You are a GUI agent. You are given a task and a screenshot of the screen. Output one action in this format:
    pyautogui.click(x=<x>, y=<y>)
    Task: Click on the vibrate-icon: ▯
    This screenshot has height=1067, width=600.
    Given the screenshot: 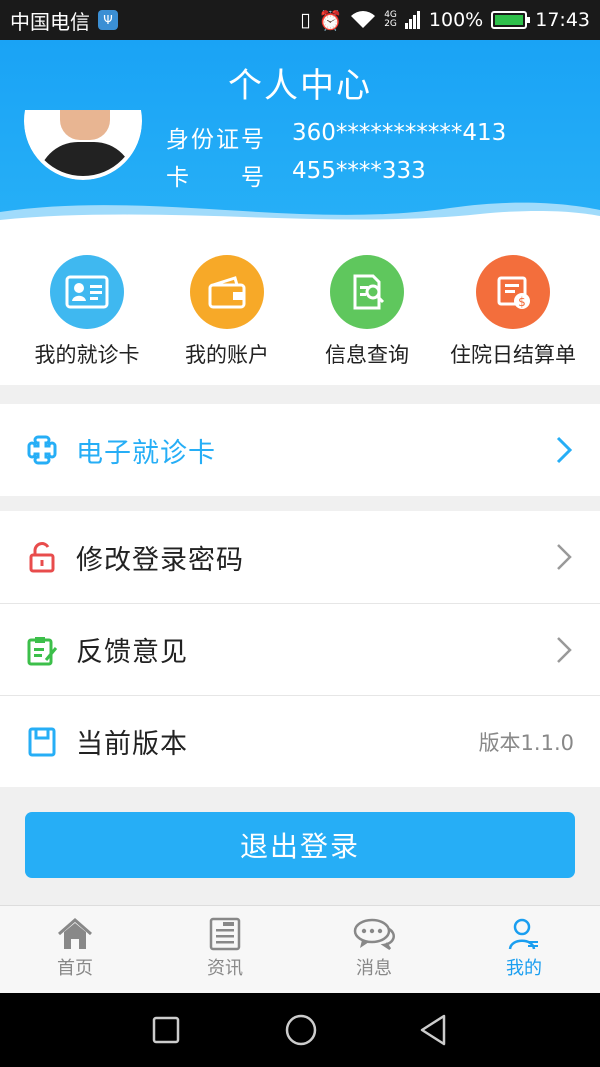 What is the action you would take?
    pyautogui.click(x=305, y=20)
    